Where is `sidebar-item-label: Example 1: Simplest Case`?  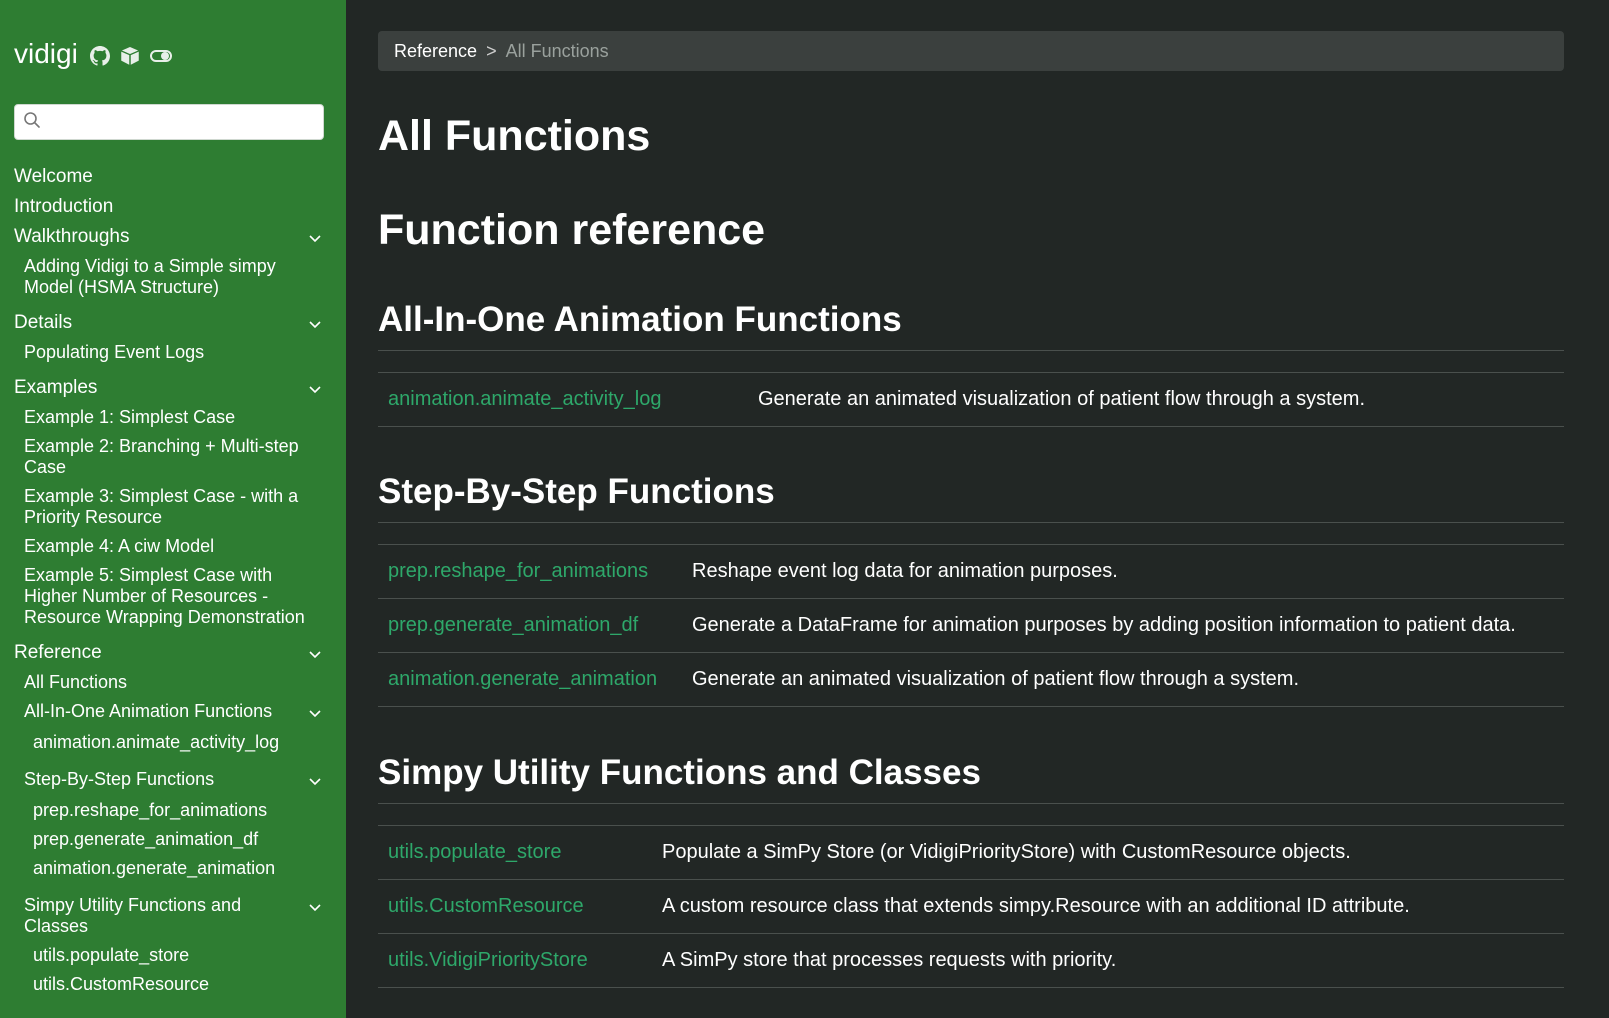
sidebar-item-label: Example 1: Simplest Case is located at coordinates (130, 417).